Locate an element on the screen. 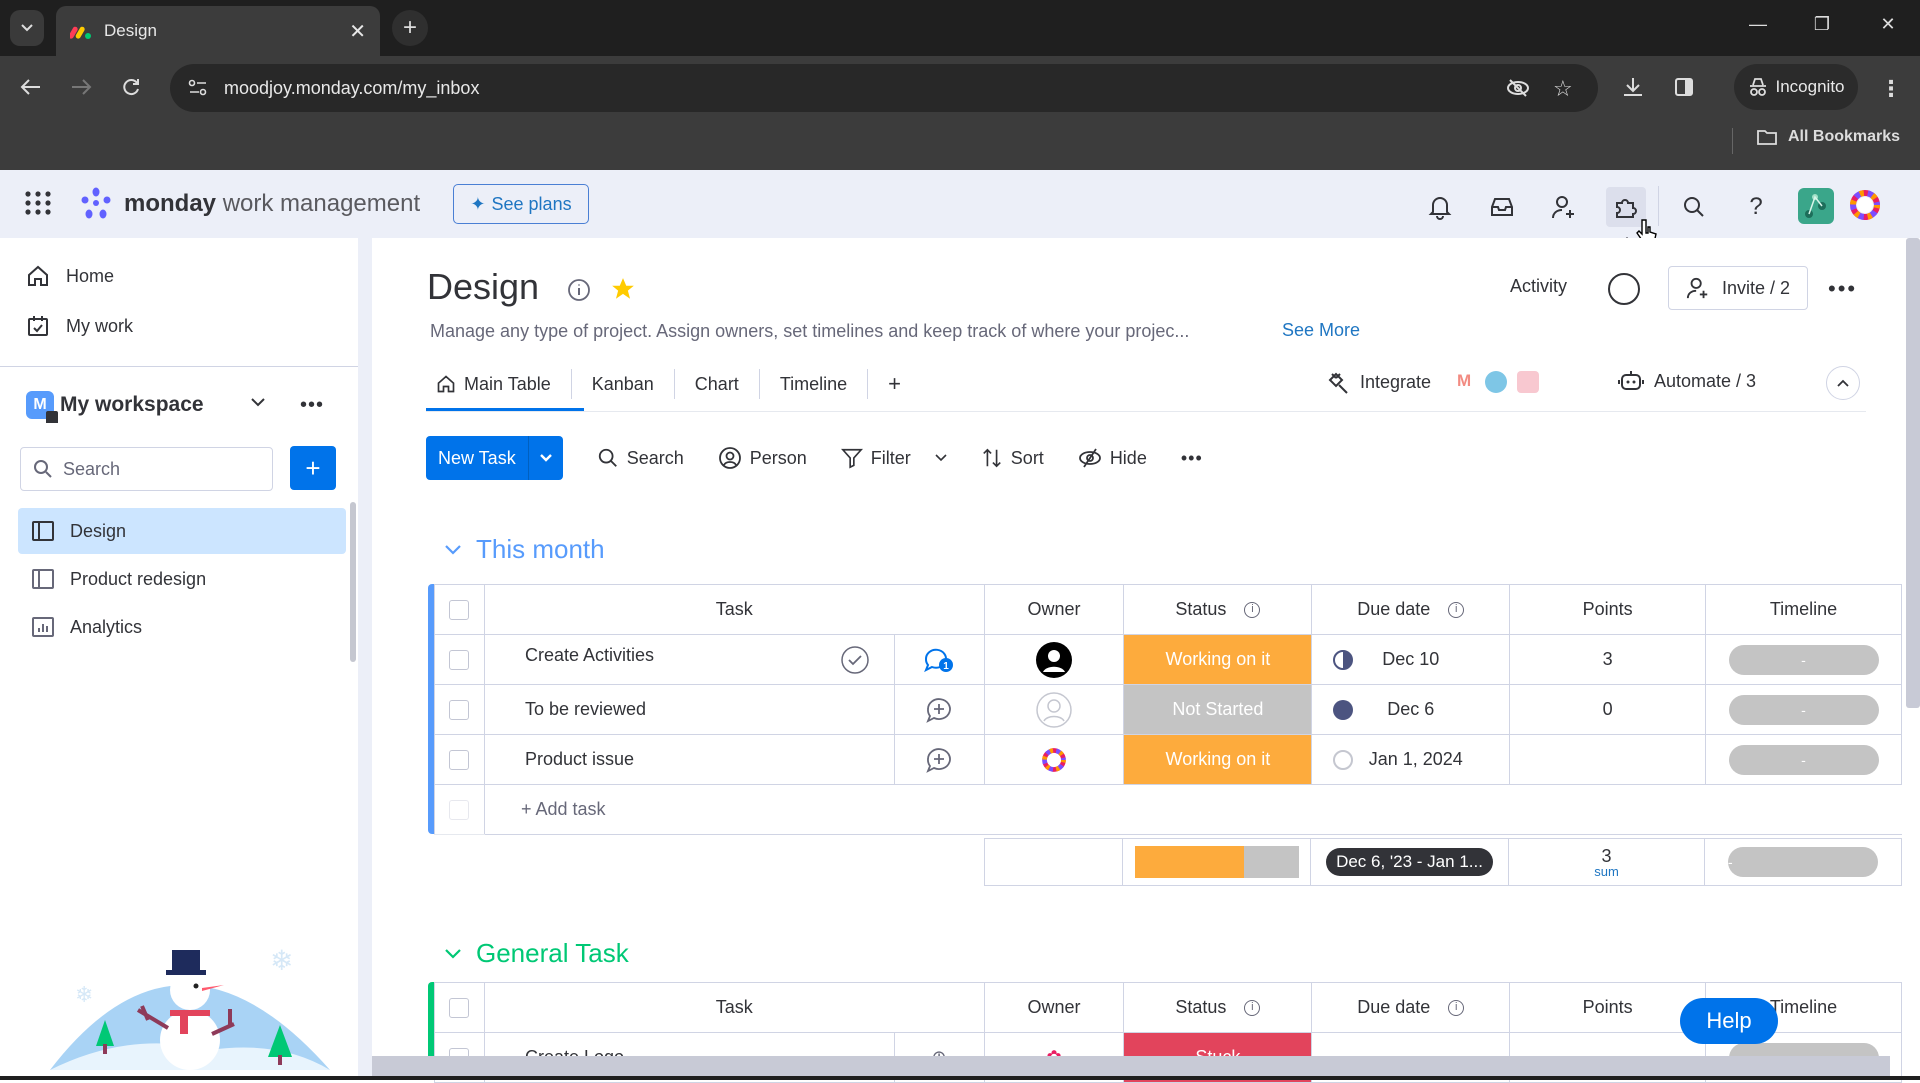 Image resolution: width=1920 pixels, height=1083 pixels. row-checkbox-cell is located at coordinates (459, 659).